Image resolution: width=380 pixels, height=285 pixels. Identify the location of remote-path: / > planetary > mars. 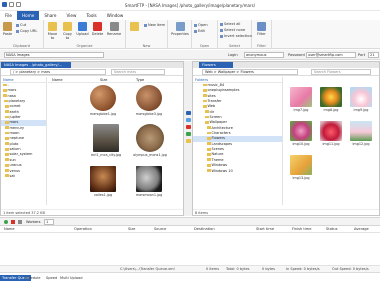
(58, 72).